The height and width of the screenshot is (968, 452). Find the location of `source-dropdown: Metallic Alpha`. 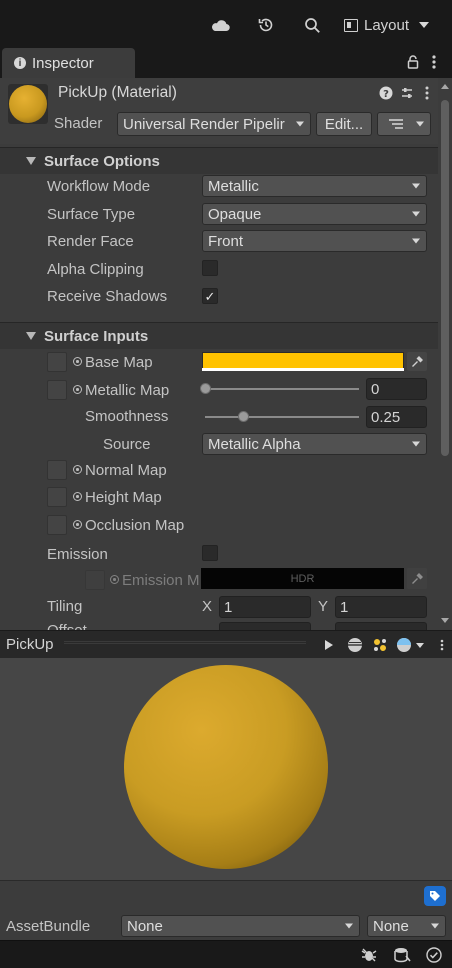

source-dropdown: Metallic Alpha is located at coordinates (314, 444).